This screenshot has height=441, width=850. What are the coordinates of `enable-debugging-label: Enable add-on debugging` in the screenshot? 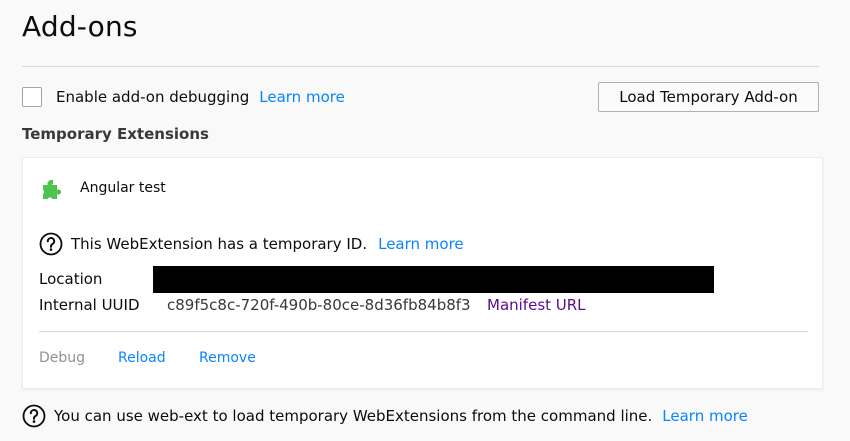 It's located at (152, 97).